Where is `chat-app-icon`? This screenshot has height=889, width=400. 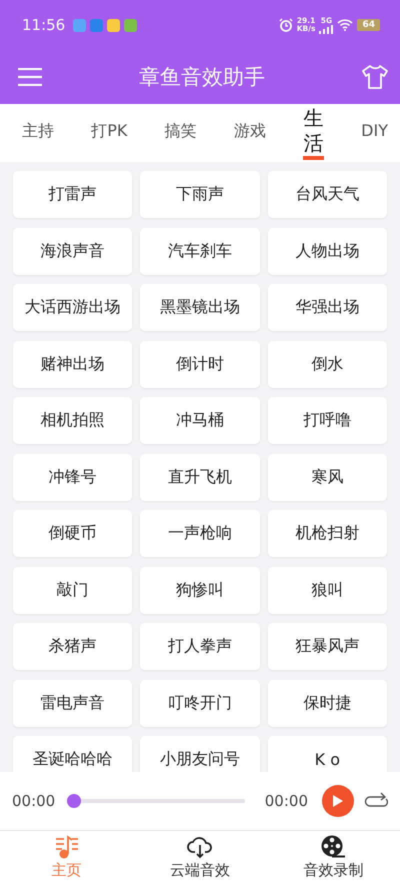 chat-app-icon is located at coordinates (97, 25).